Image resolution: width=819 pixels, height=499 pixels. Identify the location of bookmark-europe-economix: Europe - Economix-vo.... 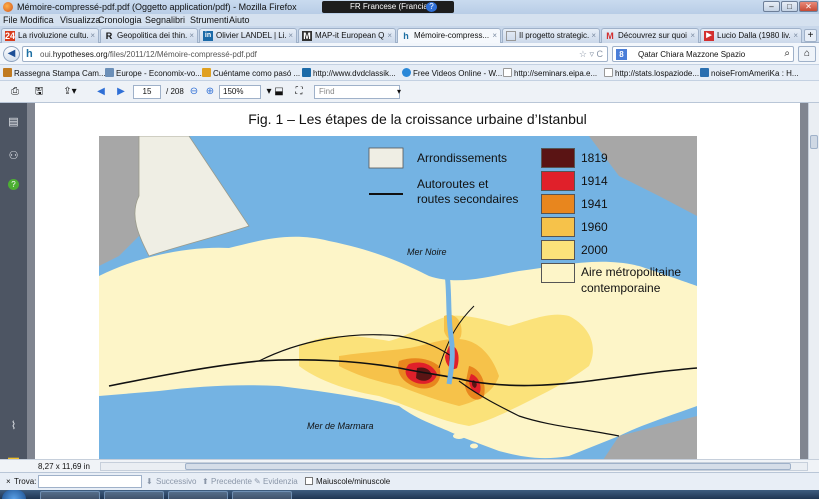
(153, 73).